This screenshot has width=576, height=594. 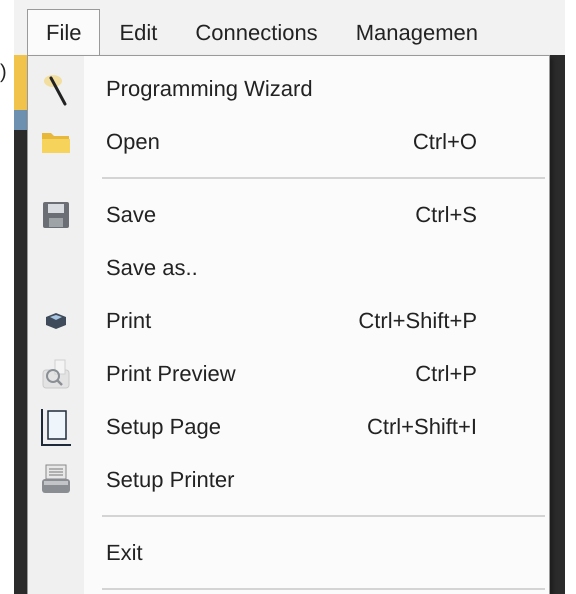 I want to click on menu-item: Print Preview Ctrl+P, so click(x=288, y=373).